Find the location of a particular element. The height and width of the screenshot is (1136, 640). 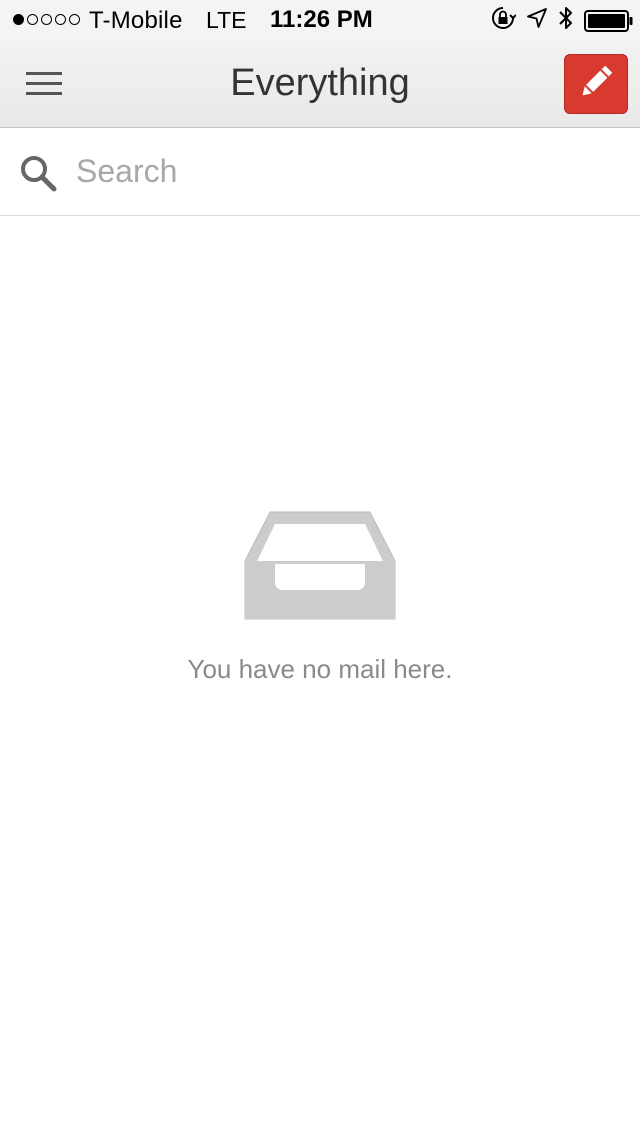

inbox-tray-icon is located at coordinates (320, 566).